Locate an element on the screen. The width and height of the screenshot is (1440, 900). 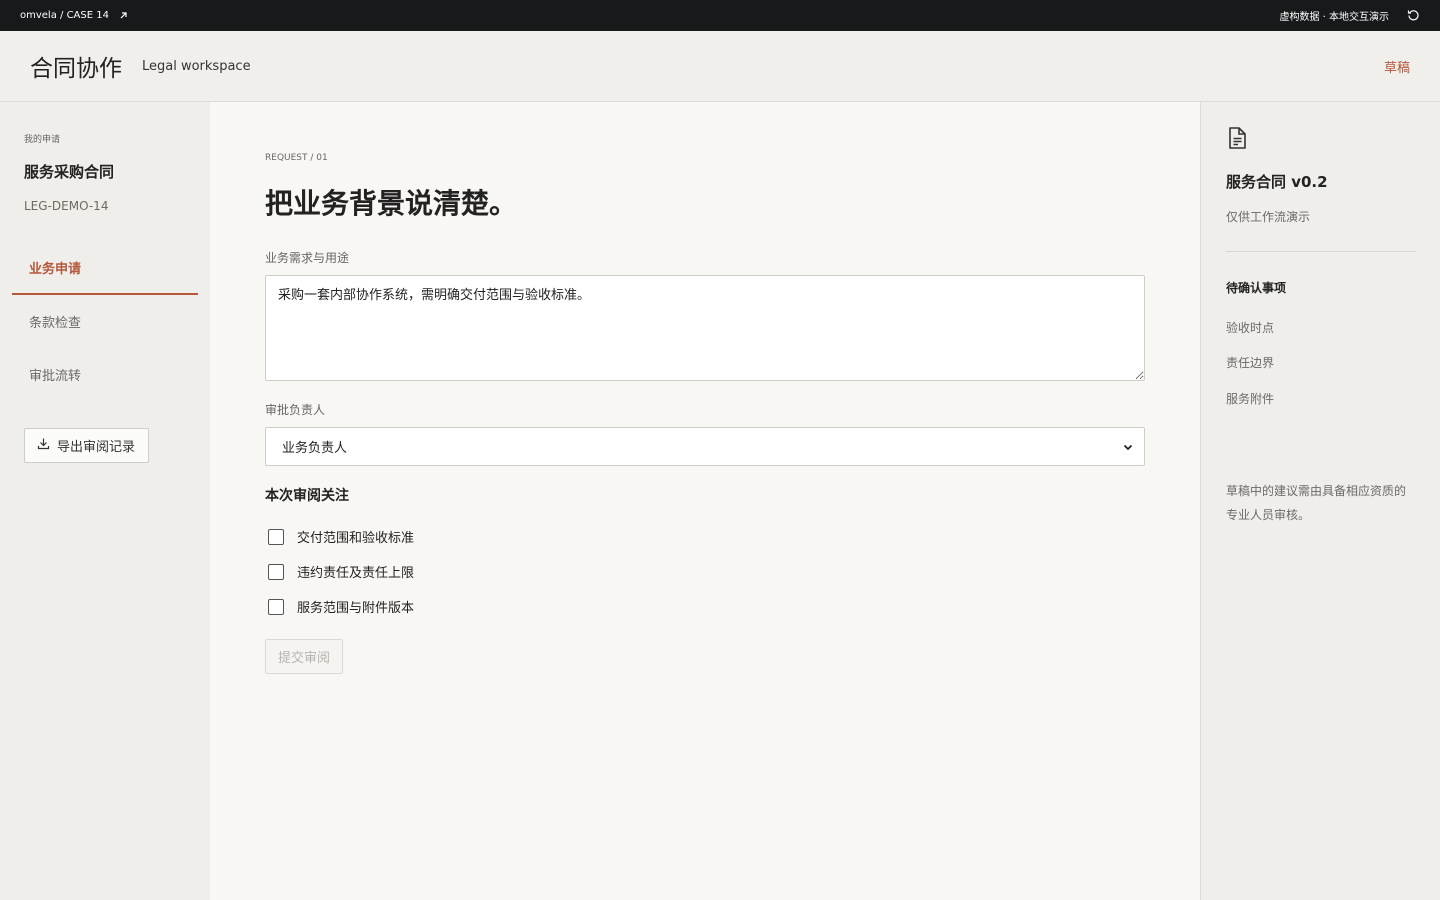
chevron-down-icon is located at coordinates (1128, 449).